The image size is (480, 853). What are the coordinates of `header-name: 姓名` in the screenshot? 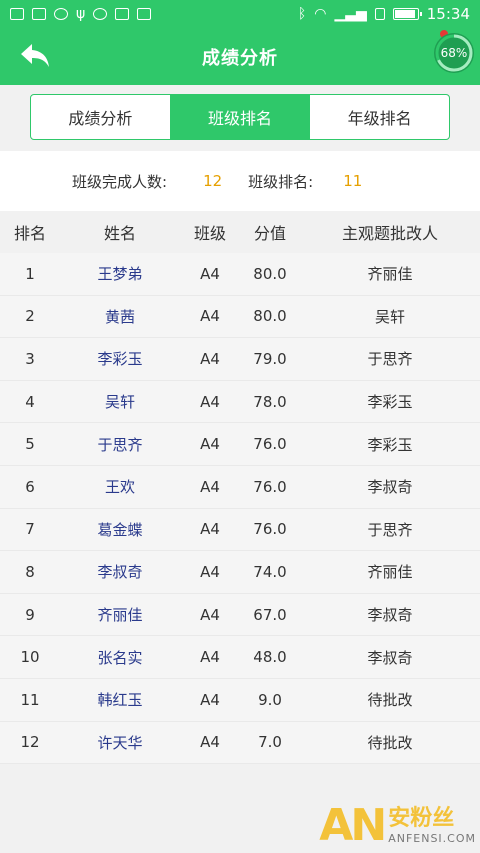 It's located at (119, 233).